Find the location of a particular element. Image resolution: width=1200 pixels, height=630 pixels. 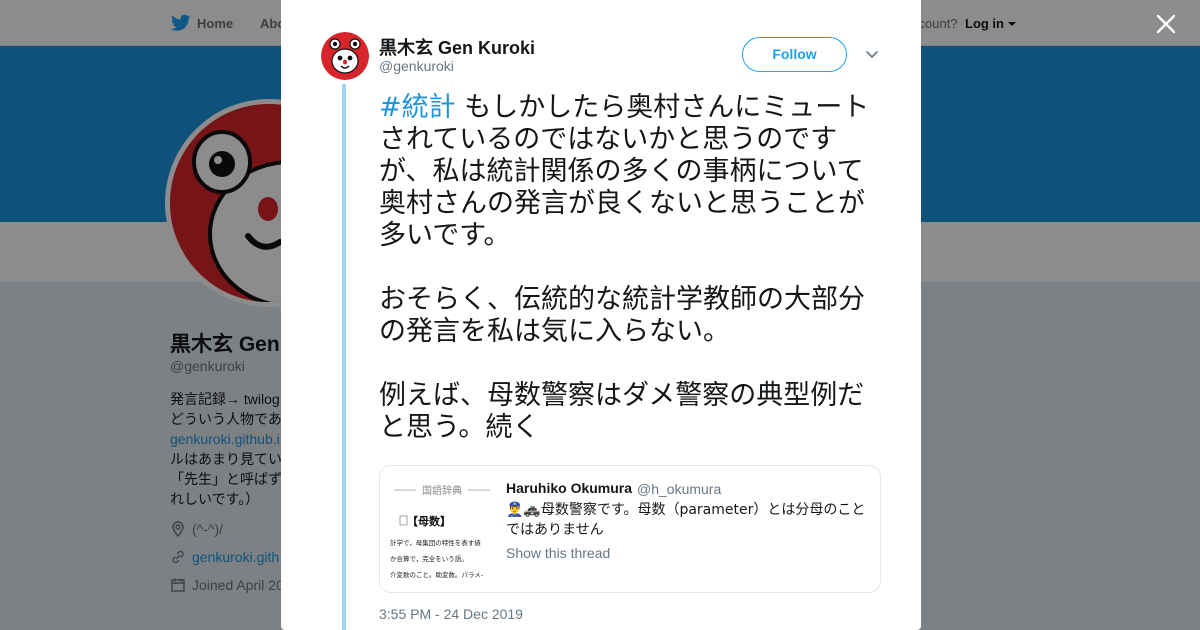

thumb-word: 【母数】 is located at coordinates (429, 521).